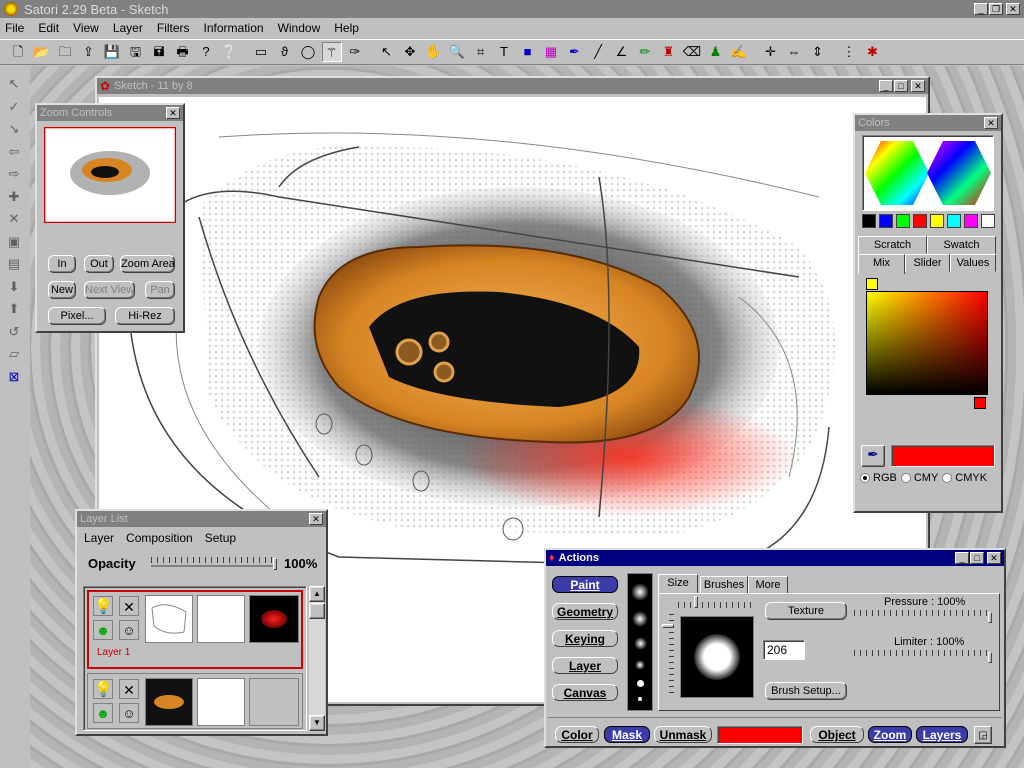 The height and width of the screenshot is (768, 1024). What do you see at coordinates (14, 287) in the screenshot?
I see `arrow-down-icon: ⬇` at bounding box center [14, 287].